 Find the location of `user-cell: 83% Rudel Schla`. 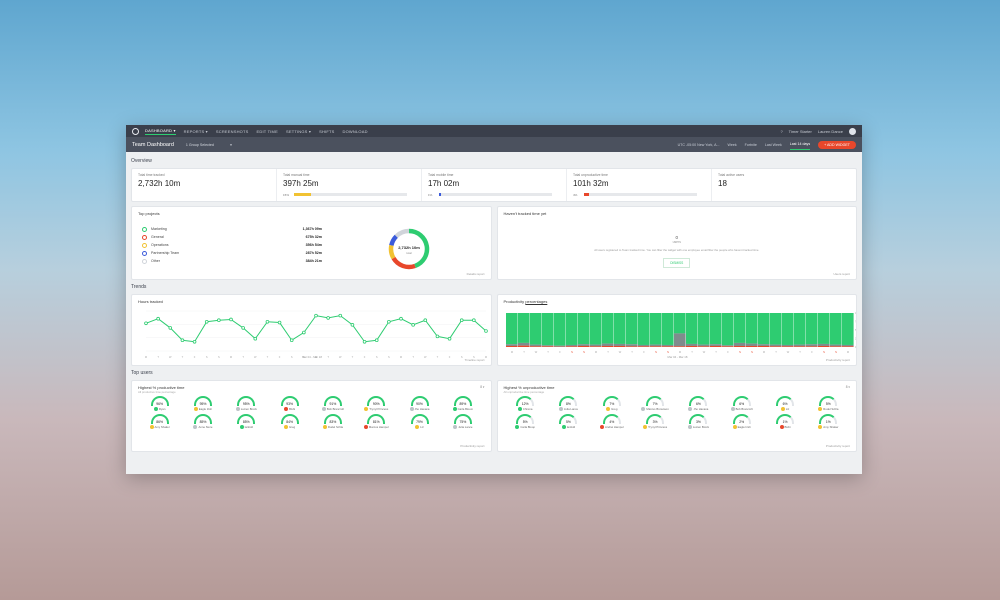

user-cell: 83% Rudel Schla is located at coordinates (332, 421).